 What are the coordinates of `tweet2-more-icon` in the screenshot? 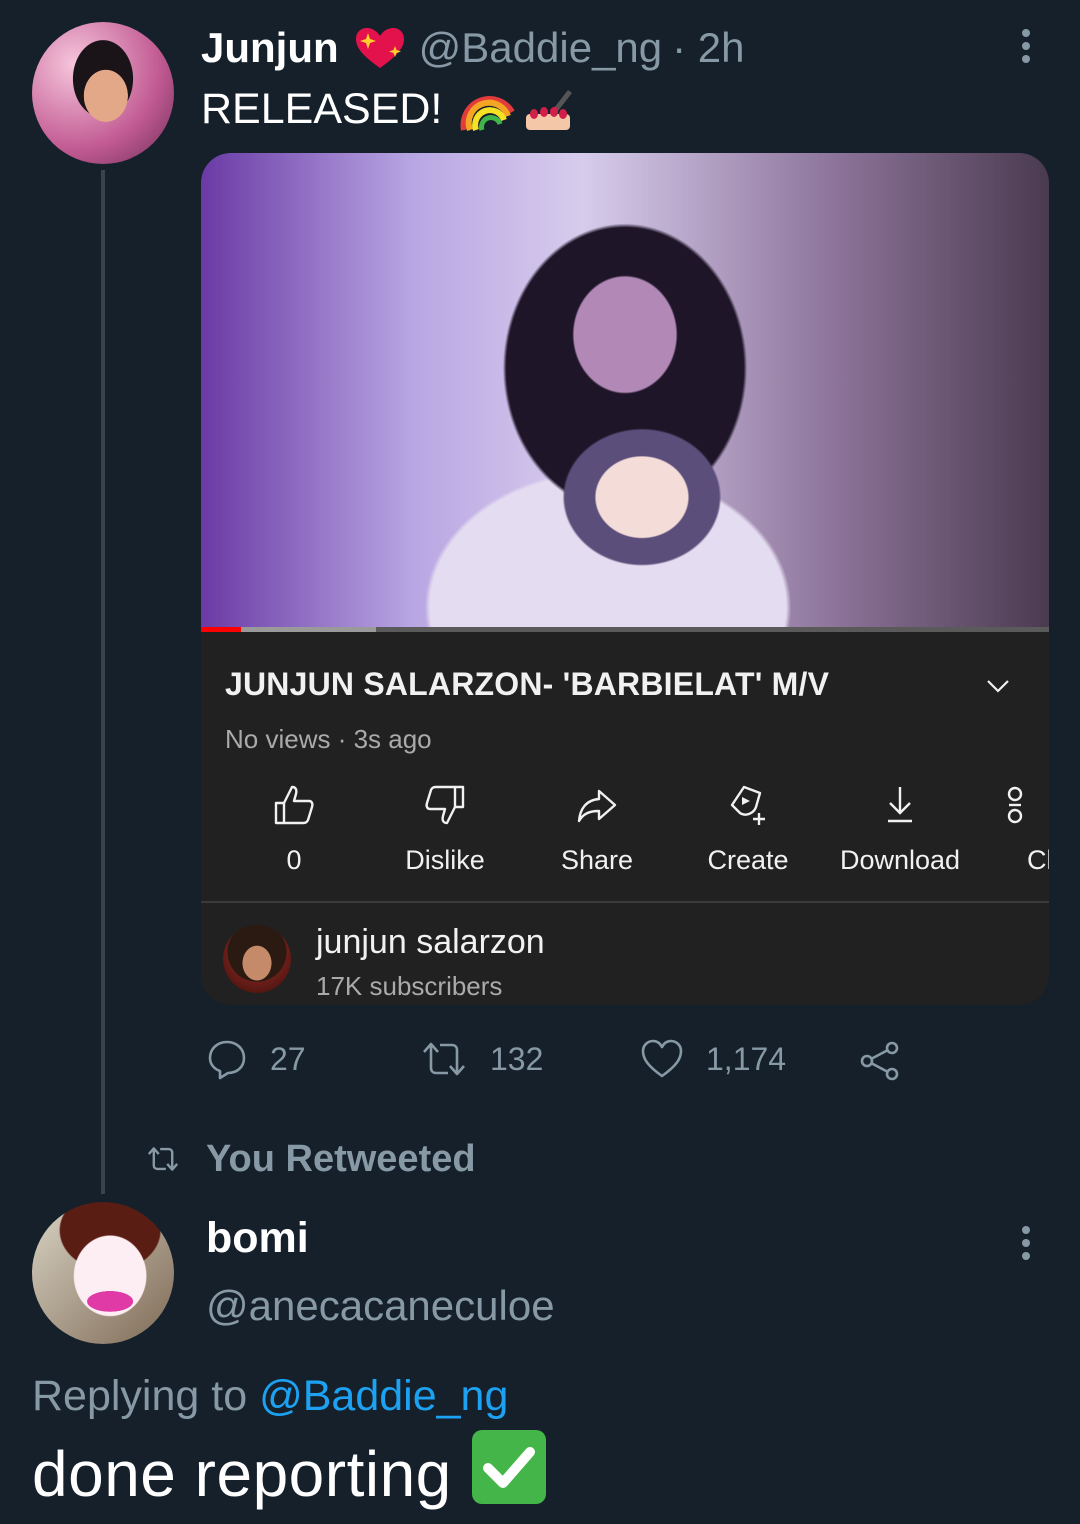 It's located at (1026, 1245).